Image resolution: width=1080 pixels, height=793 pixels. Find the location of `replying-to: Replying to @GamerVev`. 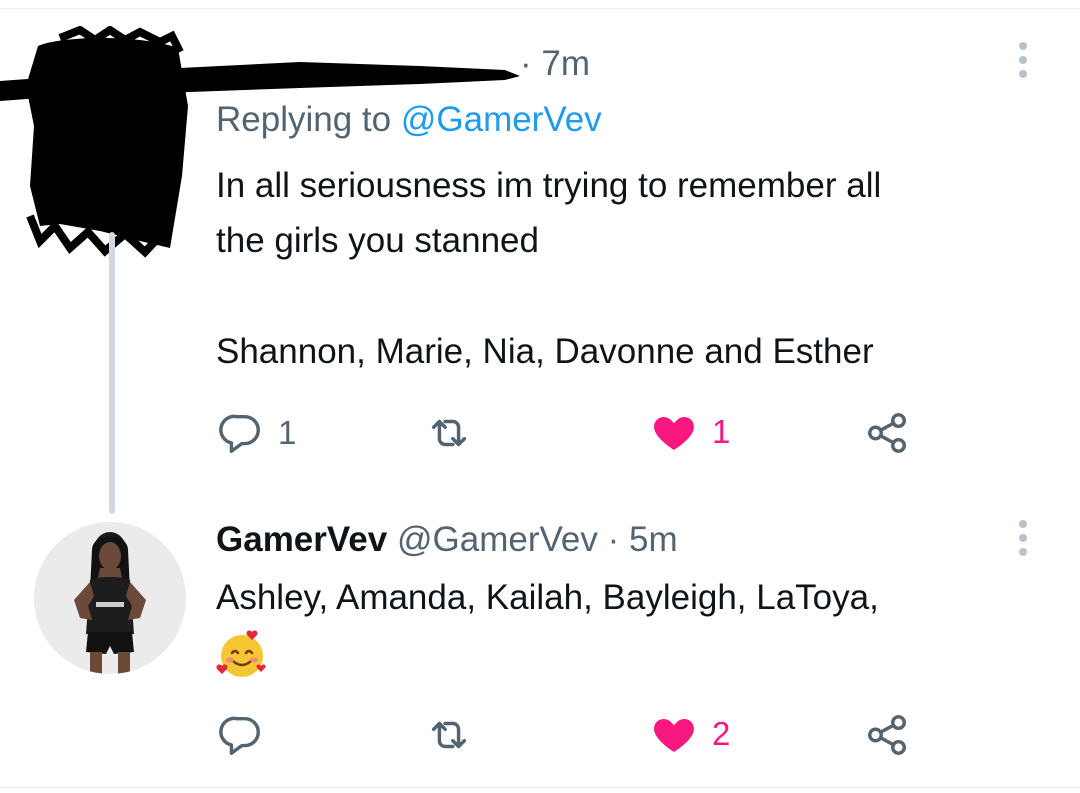

replying-to: Replying to @GamerVev is located at coordinates (409, 120).